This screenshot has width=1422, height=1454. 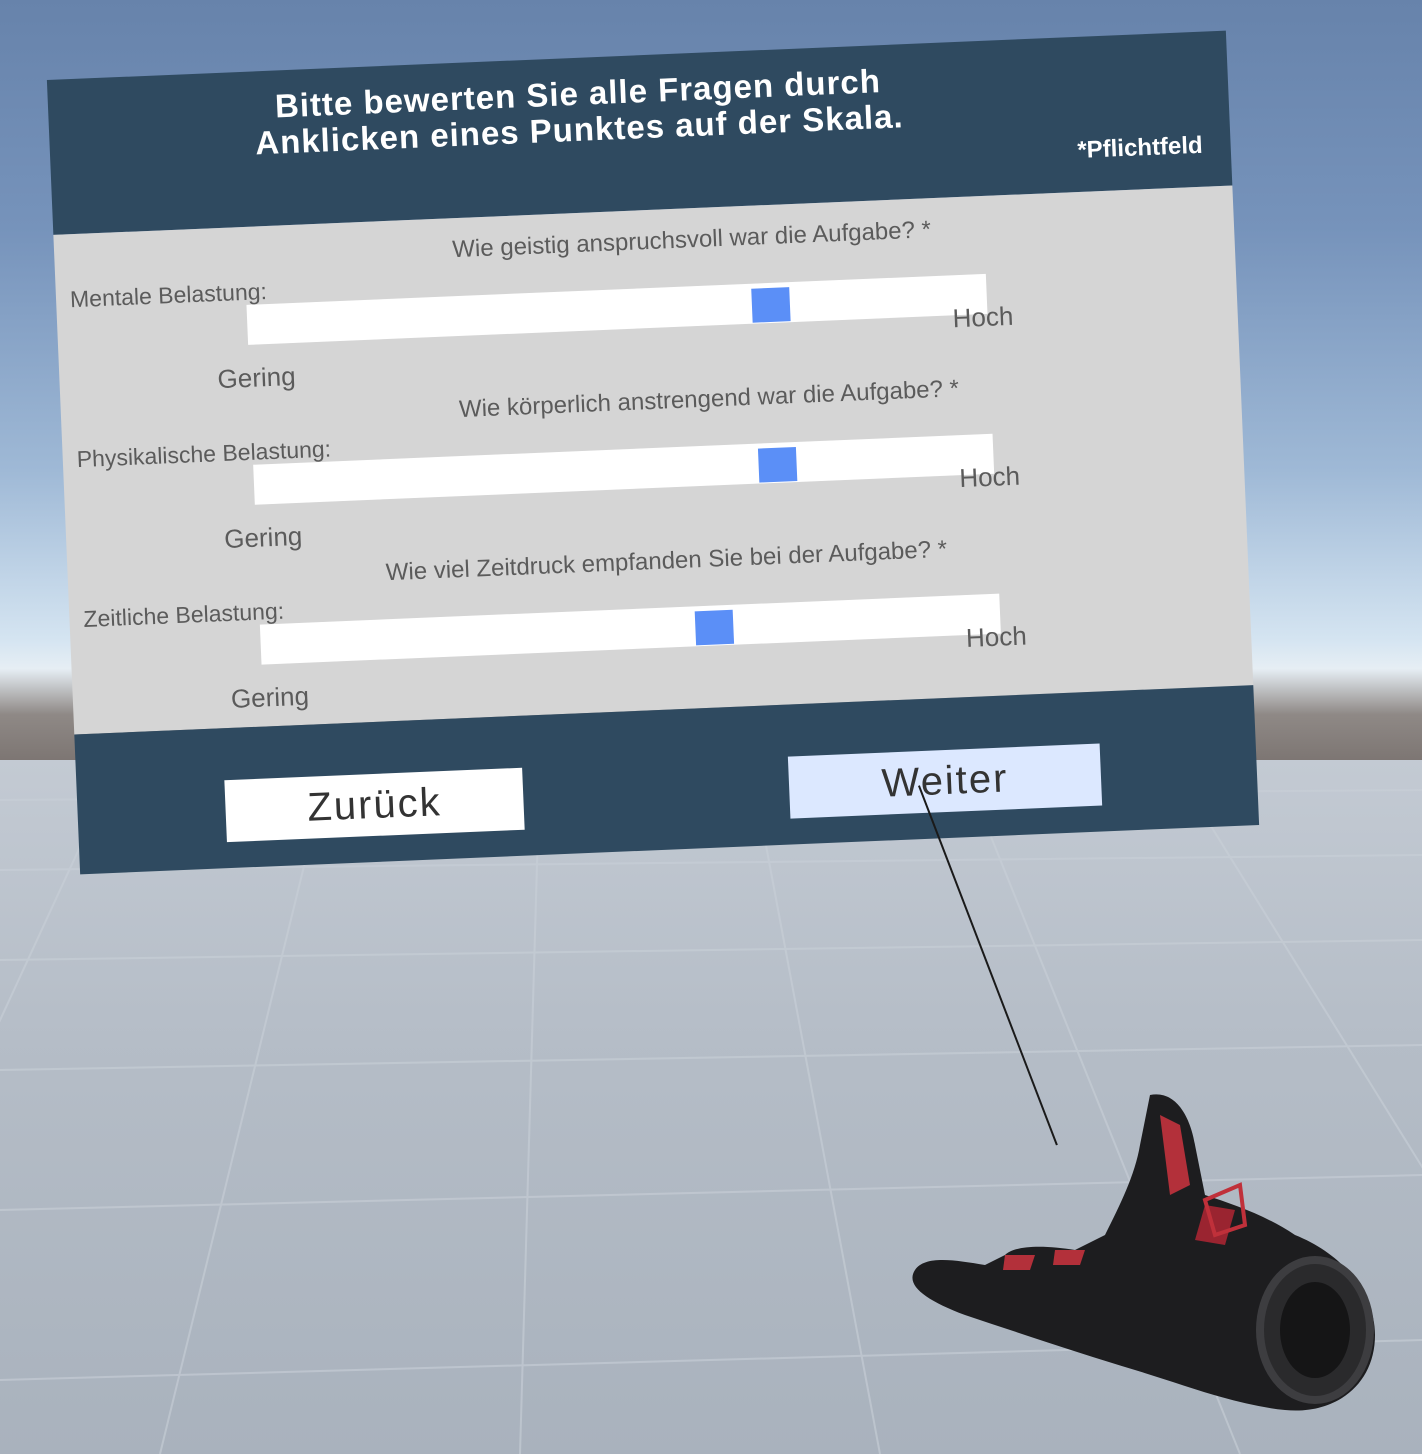 I want to click on back-button: Zurück, so click(x=374, y=805).